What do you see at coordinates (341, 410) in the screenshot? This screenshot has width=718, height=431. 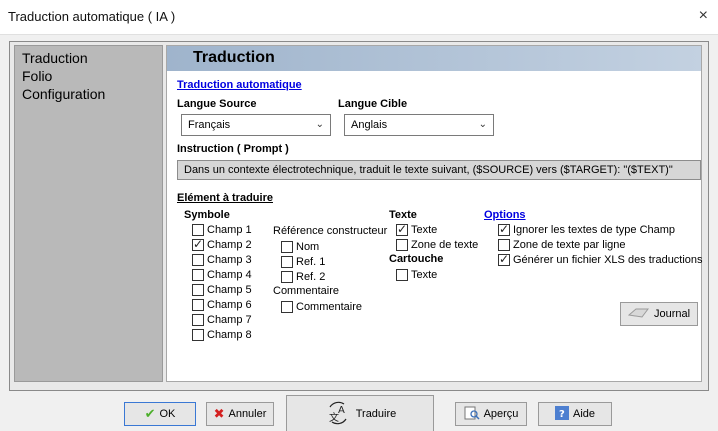 I see `svg-text: A` at bounding box center [341, 410].